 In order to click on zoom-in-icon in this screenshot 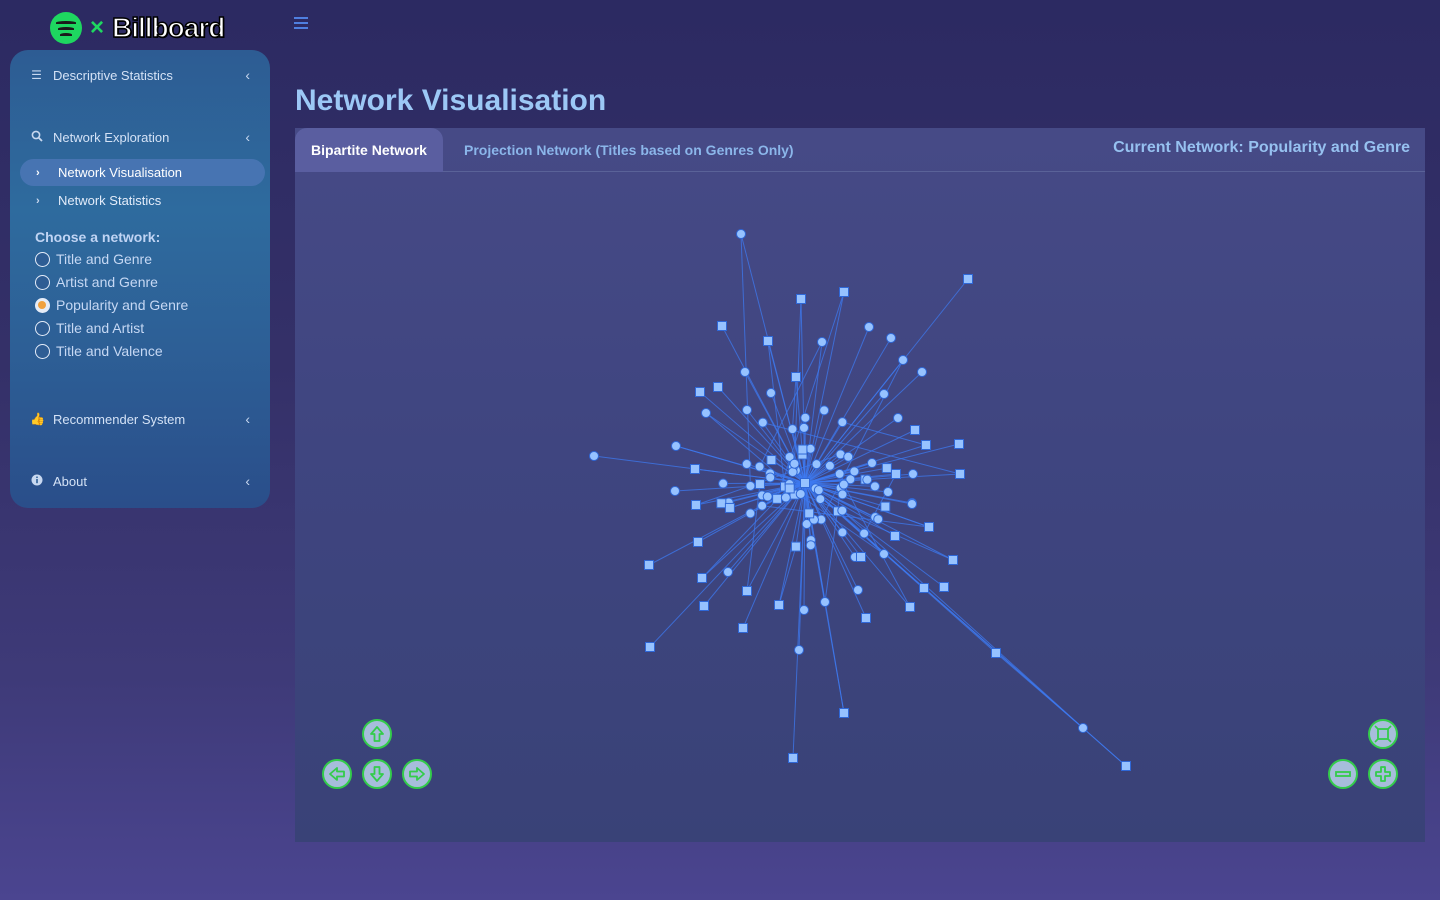, I will do `click(1383, 774)`.